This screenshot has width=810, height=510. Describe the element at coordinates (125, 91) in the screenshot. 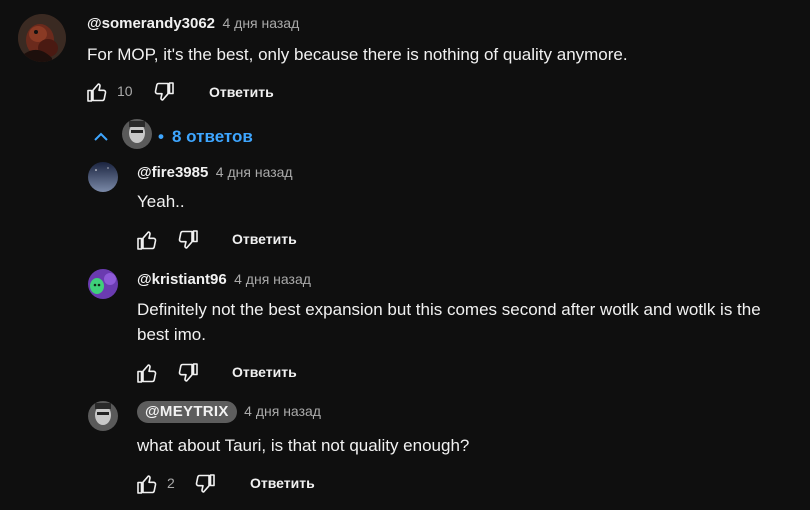

I see `like-count: 10` at that location.